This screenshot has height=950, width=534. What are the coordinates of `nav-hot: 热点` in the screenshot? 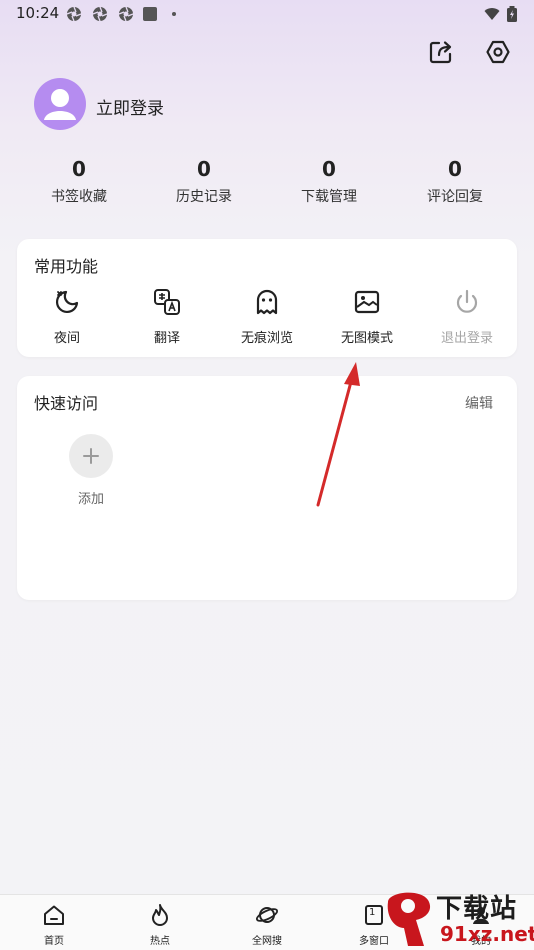 It's located at (160, 925).